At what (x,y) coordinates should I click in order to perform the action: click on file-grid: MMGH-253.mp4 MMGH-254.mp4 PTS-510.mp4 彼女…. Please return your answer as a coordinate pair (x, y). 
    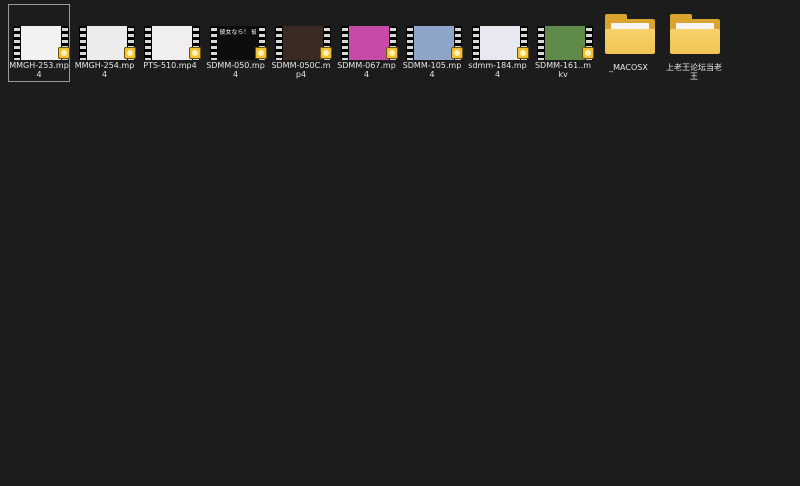
    Looking at the image, I should click on (368, 43).